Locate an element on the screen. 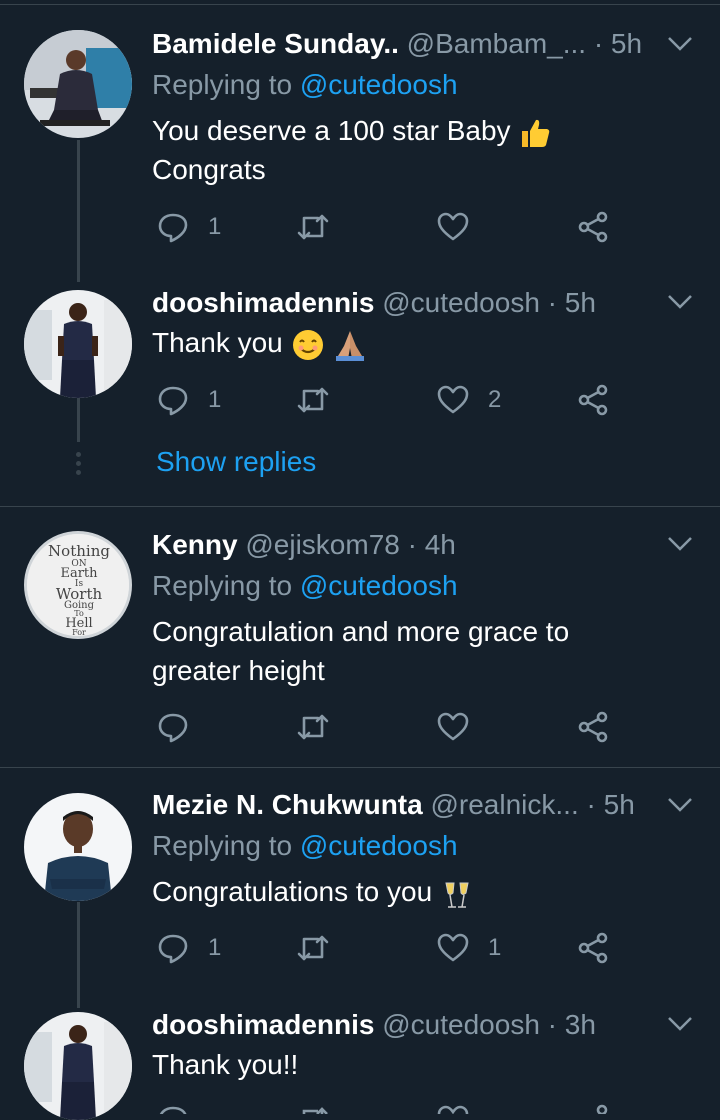 The width and height of the screenshot is (720, 1120). tweet-actions: 1 1 is located at coordinates (387, 948).